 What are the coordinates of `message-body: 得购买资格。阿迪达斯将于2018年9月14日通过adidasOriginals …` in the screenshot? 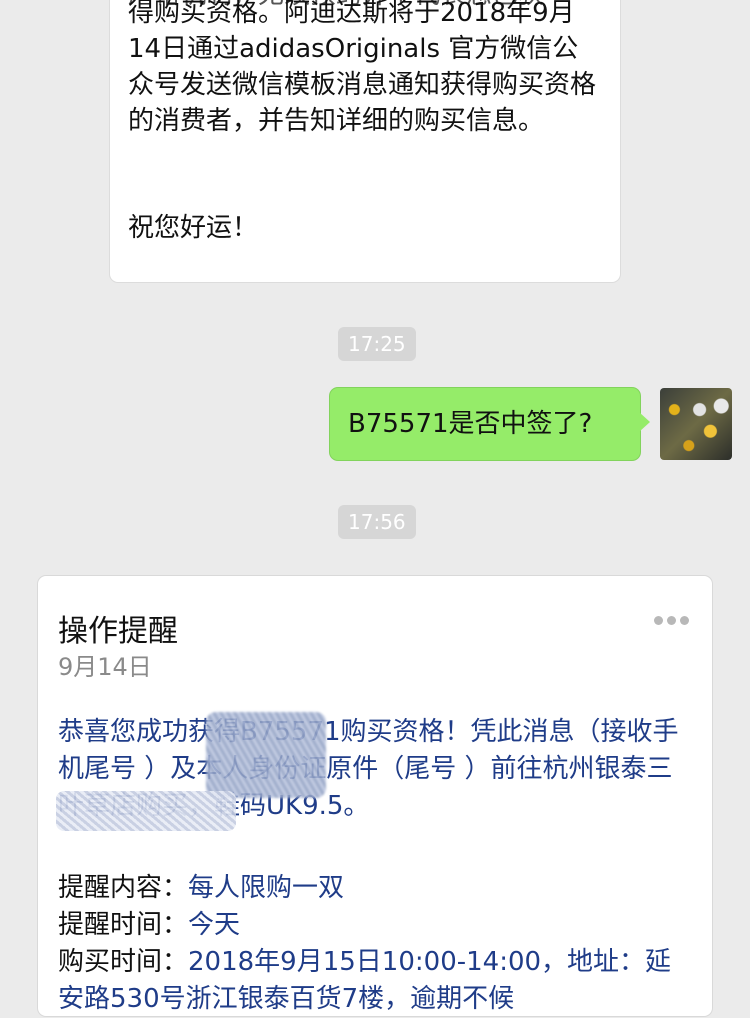 It's located at (362, 68).